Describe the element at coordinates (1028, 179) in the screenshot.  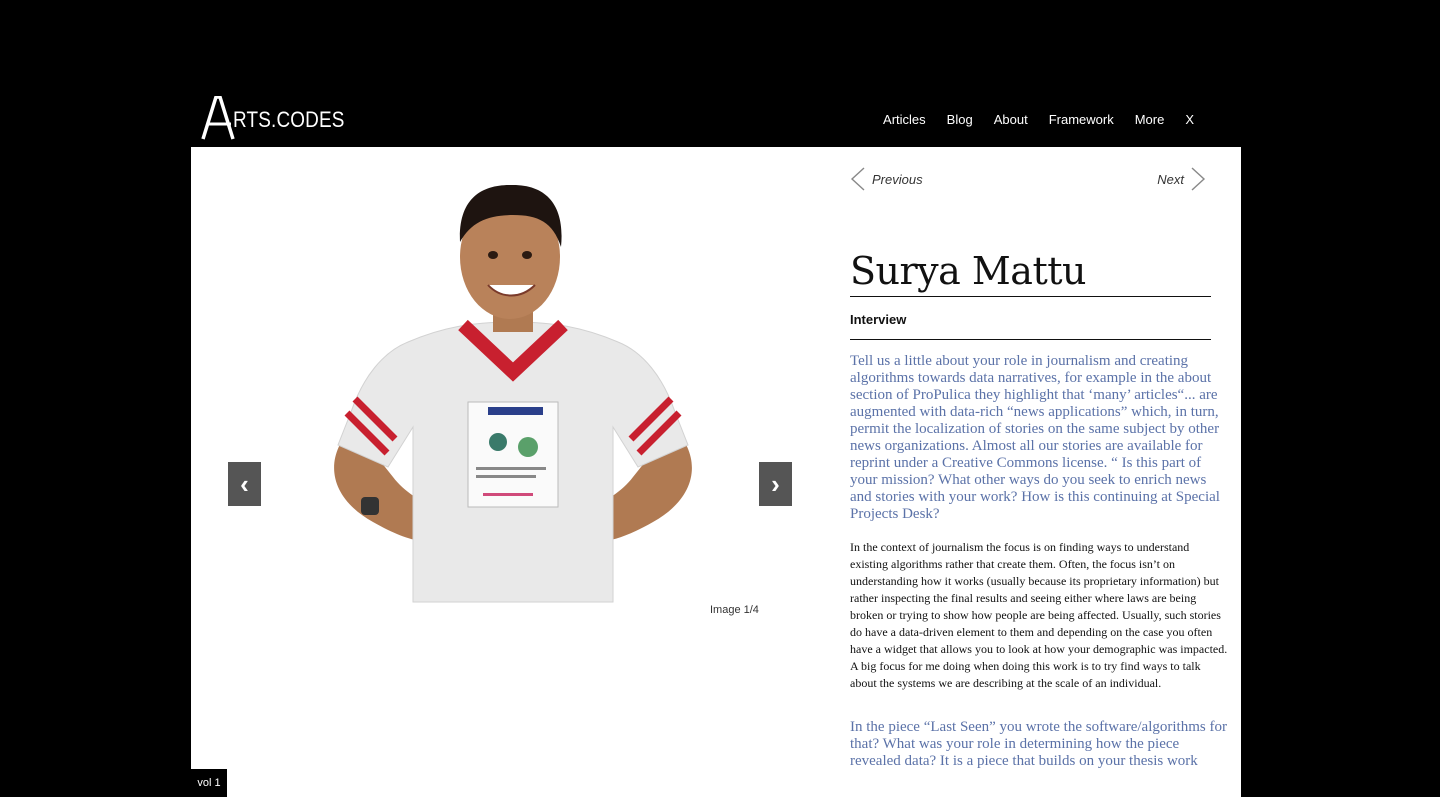
I see `article-pager: Previous Next` at that location.